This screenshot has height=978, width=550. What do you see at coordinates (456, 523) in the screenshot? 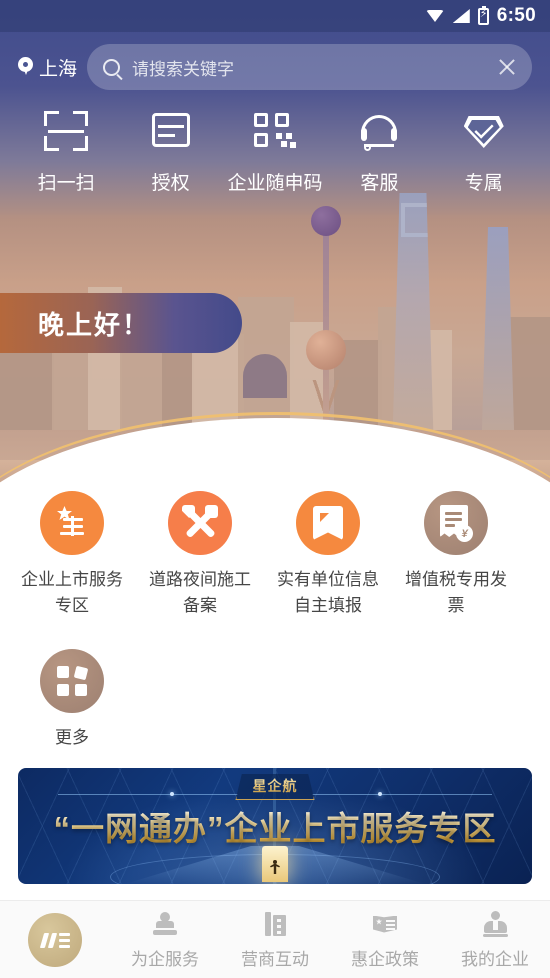
I see `invoice-yuan-icon: ¥` at bounding box center [456, 523].